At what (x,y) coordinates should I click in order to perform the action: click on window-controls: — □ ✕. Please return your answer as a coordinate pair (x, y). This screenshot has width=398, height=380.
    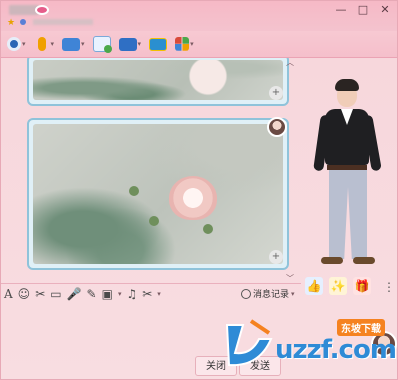
    Looking at the image, I should click on (363, 10).